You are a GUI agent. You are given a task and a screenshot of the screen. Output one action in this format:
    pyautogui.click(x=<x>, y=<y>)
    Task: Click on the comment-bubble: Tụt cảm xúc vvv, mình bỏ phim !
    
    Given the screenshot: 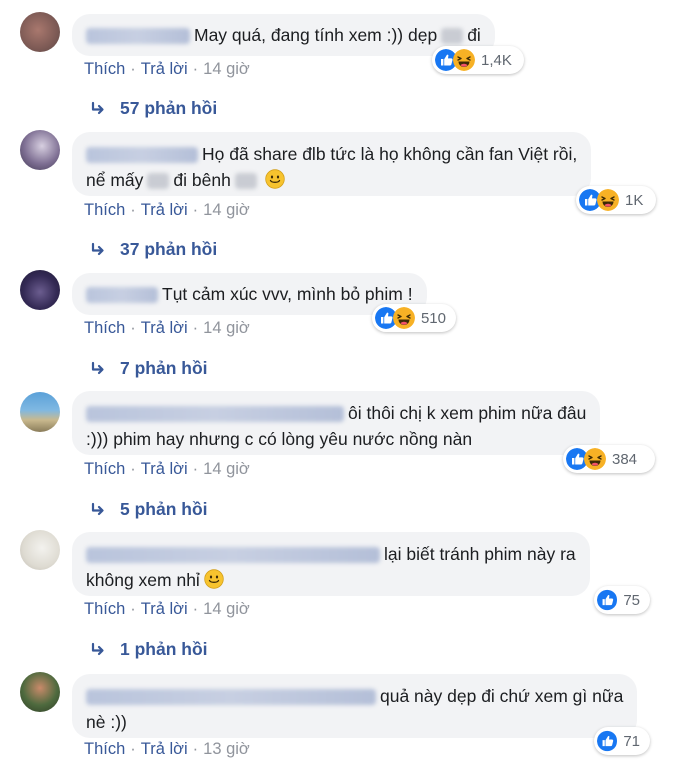 What is the action you would take?
    pyautogui.click(x=249, y=294)
    